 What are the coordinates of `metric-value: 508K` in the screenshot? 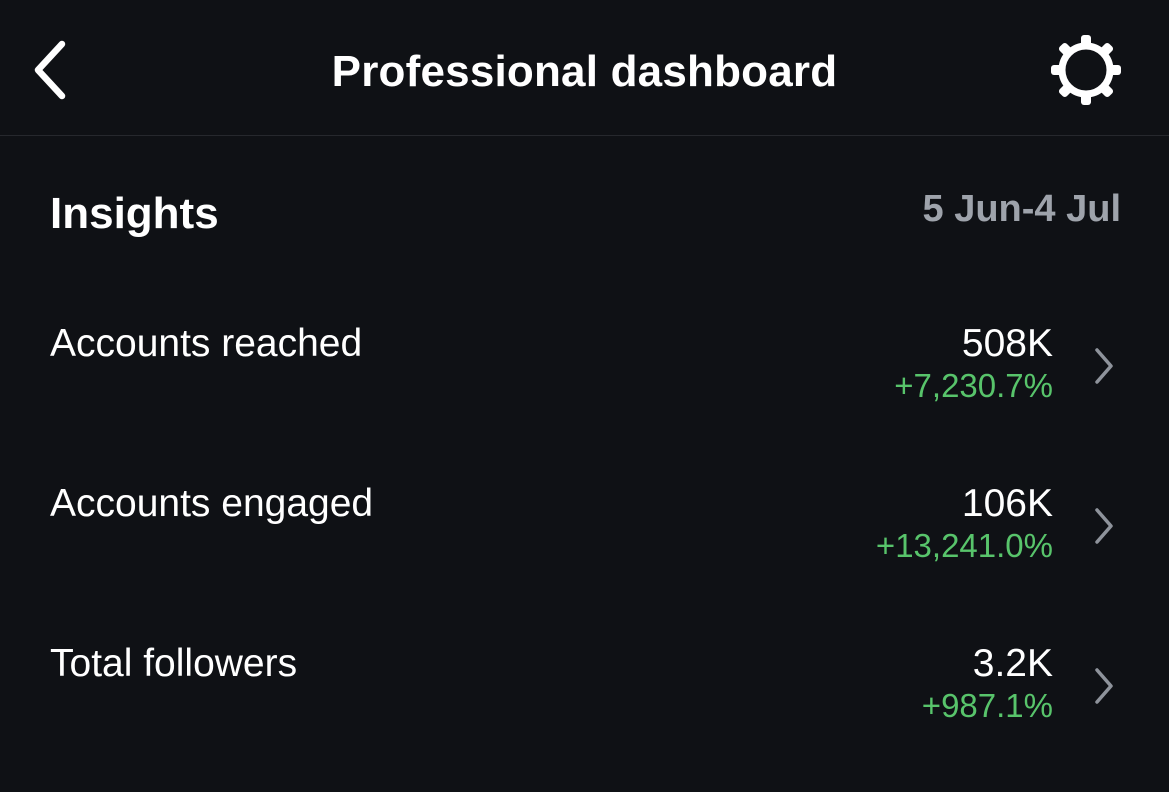 It's located at (1007, 343).